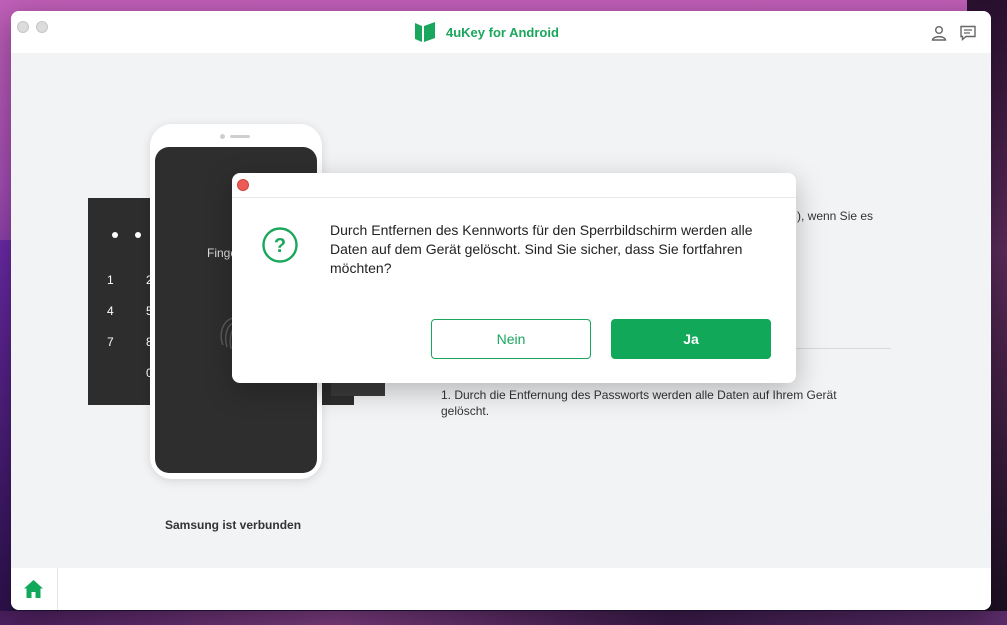  Describe the element at coordinates (503, 618) in the screenshot. I see `desktop-wallpaper-bottom` at that location.